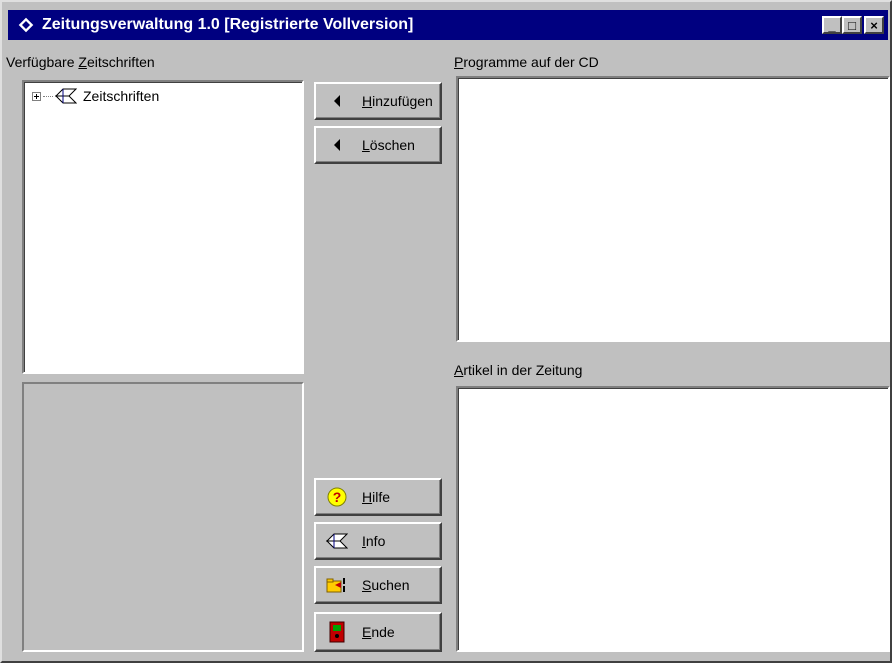 Image resolution: width=892 pixels, height=663 pixels. I want to click on available-magazines-label: Verfügbare Zeitschriften, so click(80, 62).